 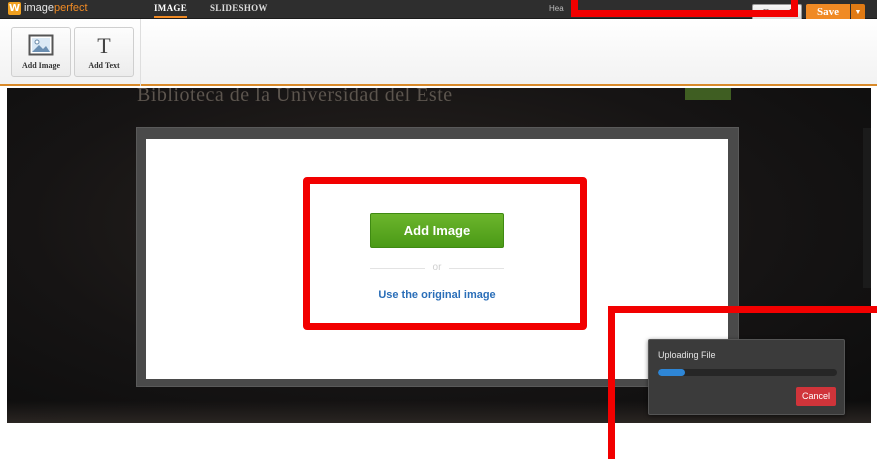 What do you see at coordinates (40, 65) in the screenshot?
I see `add-image-tool-label: Add Image` at bounding box center [40, 65].